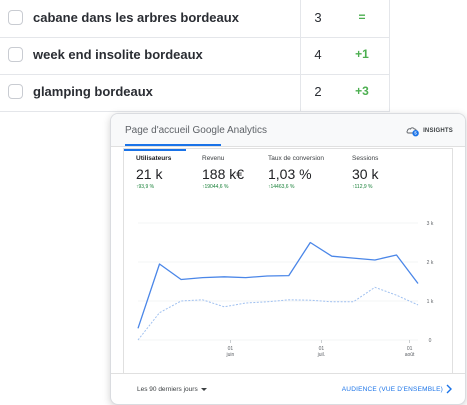  What do you see at coordinates (362, 187) in the screenshot?
I see `metric-change: ↑112,9 %` at bounding box center [362, 187].